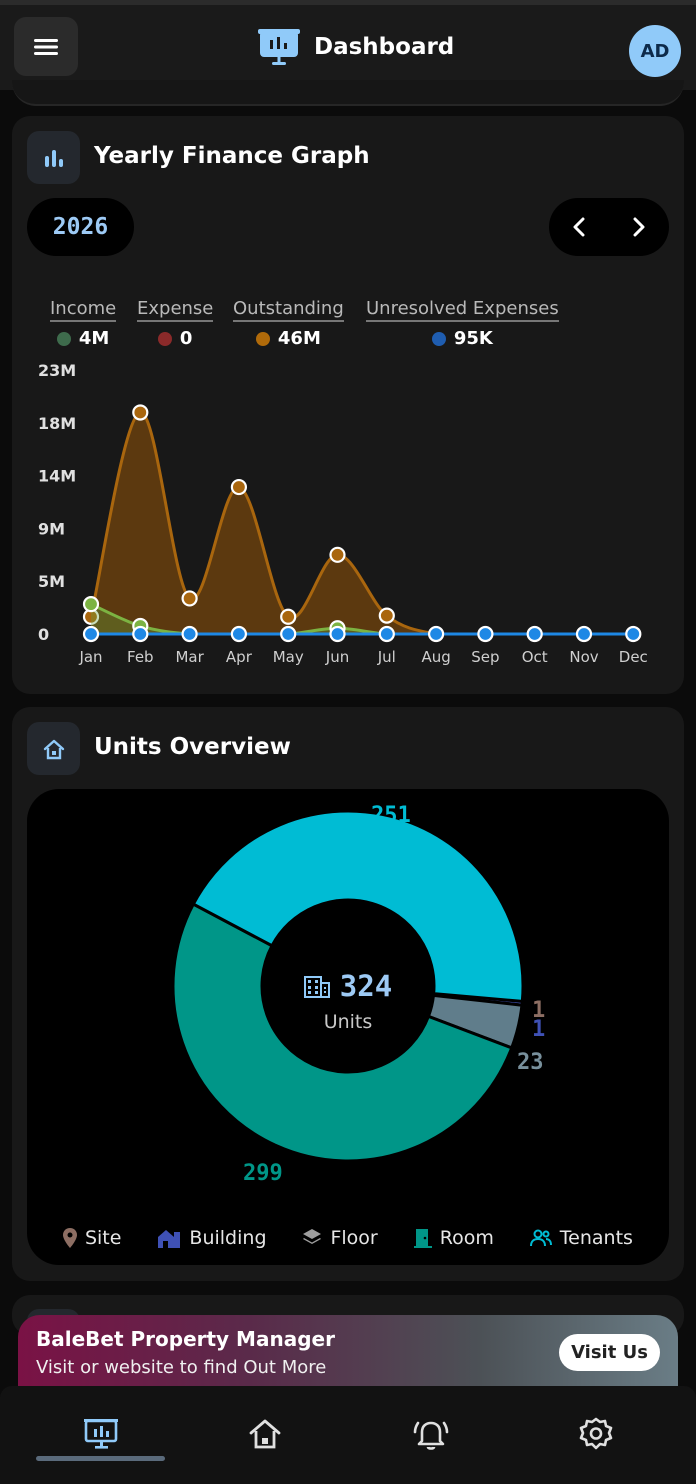  What do you see at coordinates (539, 1029) in the screenshot?
I see `slice-label-building: 1` at bounding box center [539, 1029].